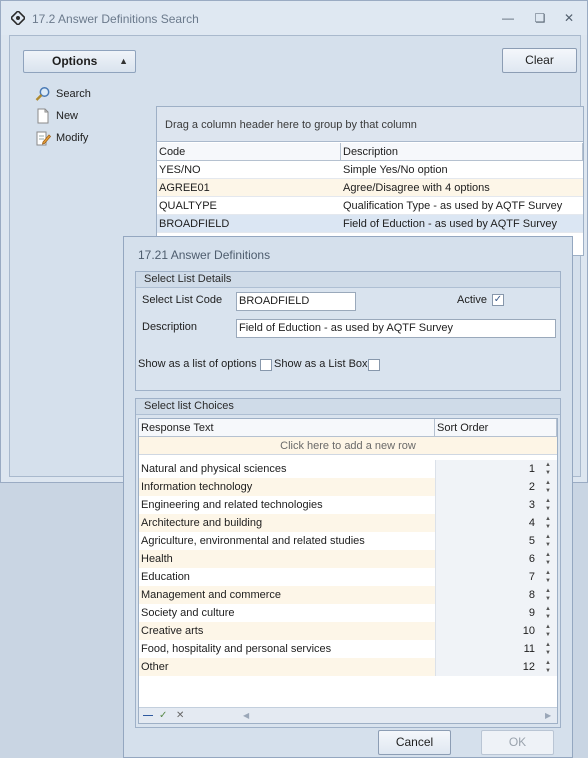 This screenshot has width=588, height=758. I want to click on column-header-code: Code, so click(249, 152).